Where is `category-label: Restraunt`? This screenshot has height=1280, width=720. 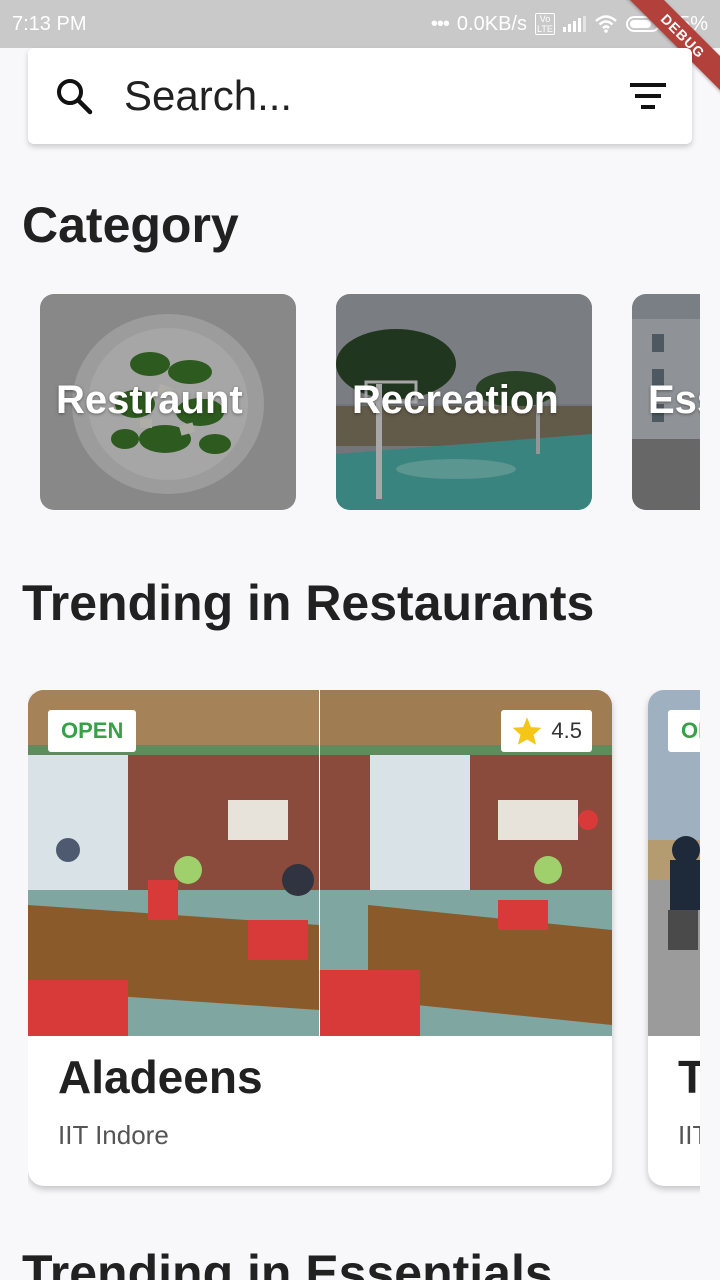
category-label: Restraunt is located at coordinates (149, 400).